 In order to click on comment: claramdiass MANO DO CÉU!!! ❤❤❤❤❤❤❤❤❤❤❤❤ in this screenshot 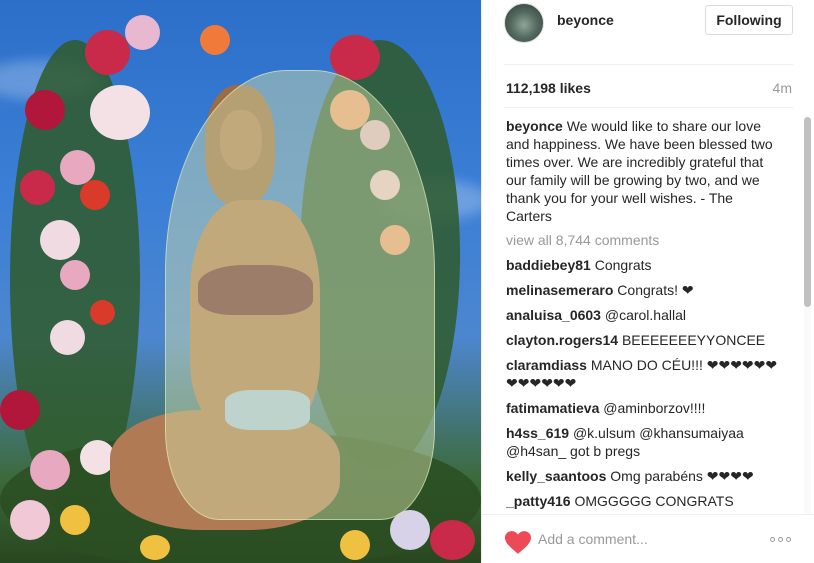, I will do `click(643, 374)`.